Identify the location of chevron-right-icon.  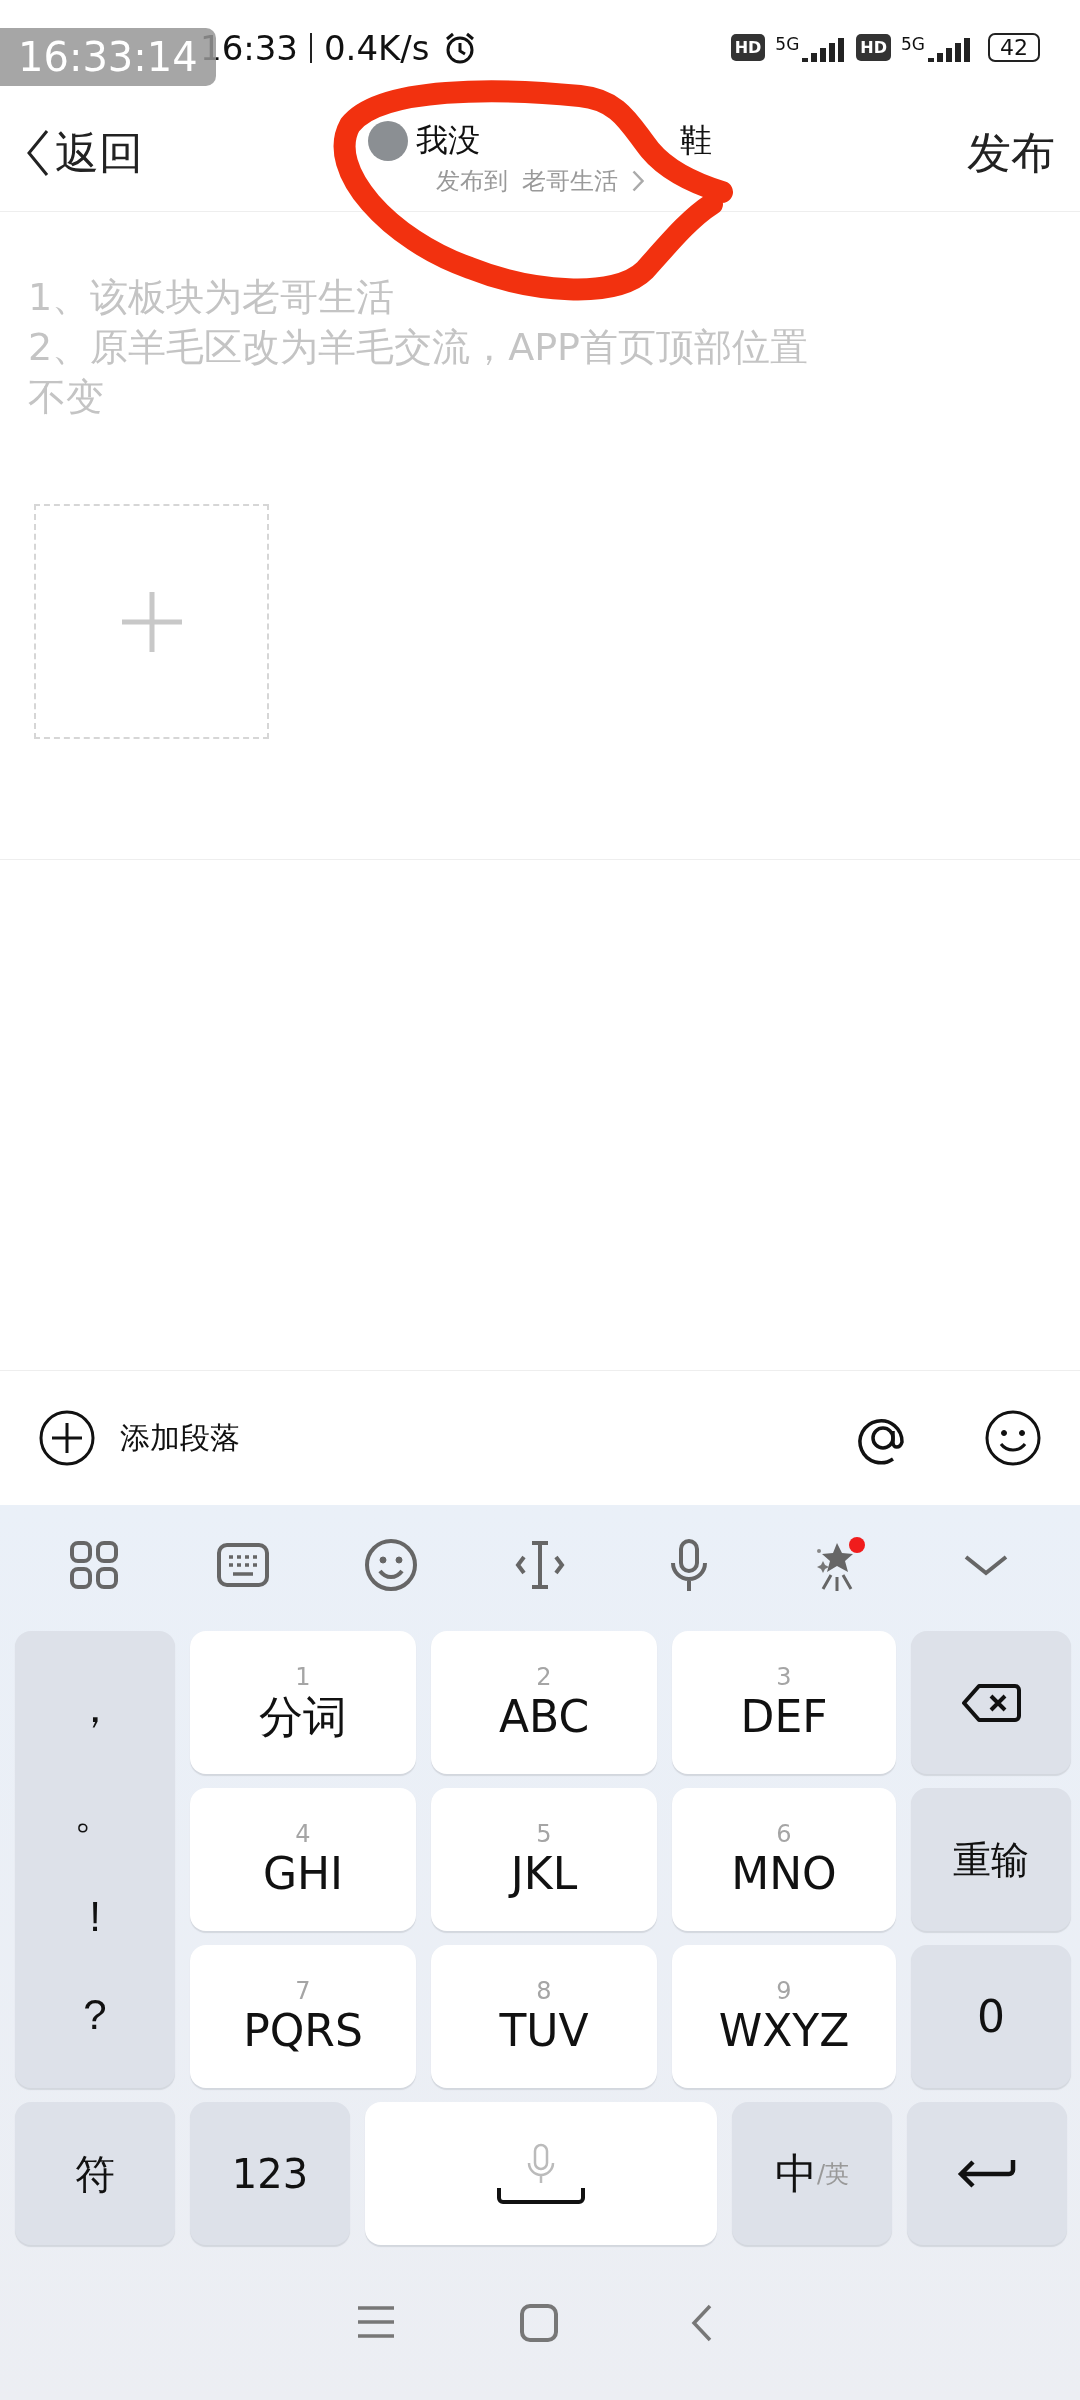
(638, 181).